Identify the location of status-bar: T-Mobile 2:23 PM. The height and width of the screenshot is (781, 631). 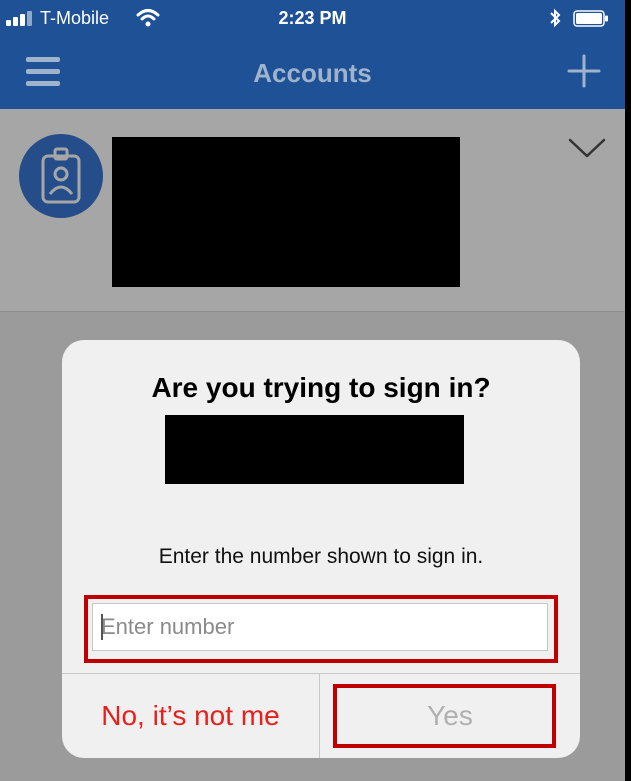
(312, 18).